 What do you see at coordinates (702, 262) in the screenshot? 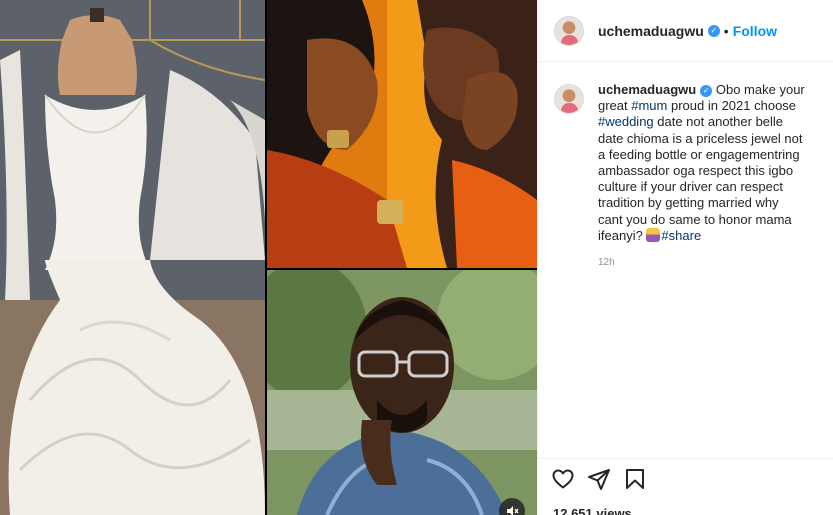
I see `timestamp: 12h` at bounding box center [702, 262].